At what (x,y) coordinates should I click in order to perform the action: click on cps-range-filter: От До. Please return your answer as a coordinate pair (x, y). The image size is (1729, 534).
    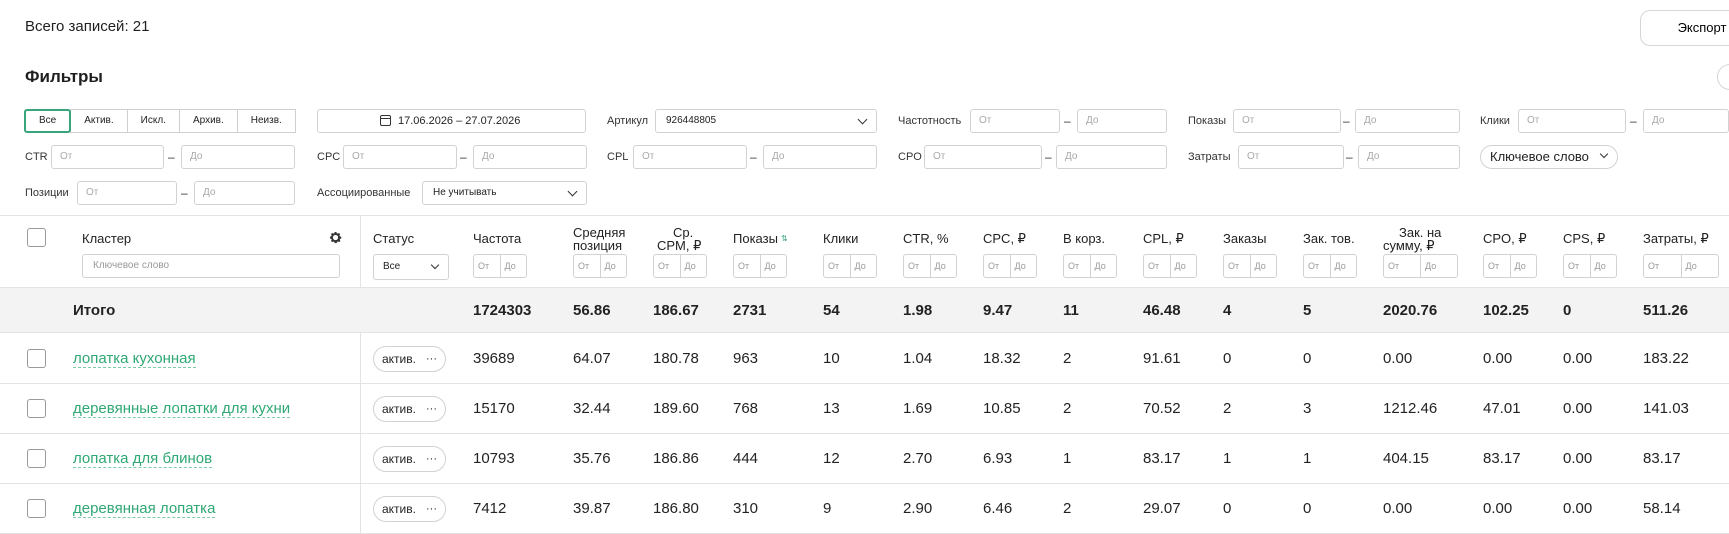
    Looking at the image, I should click on (1590, 266).